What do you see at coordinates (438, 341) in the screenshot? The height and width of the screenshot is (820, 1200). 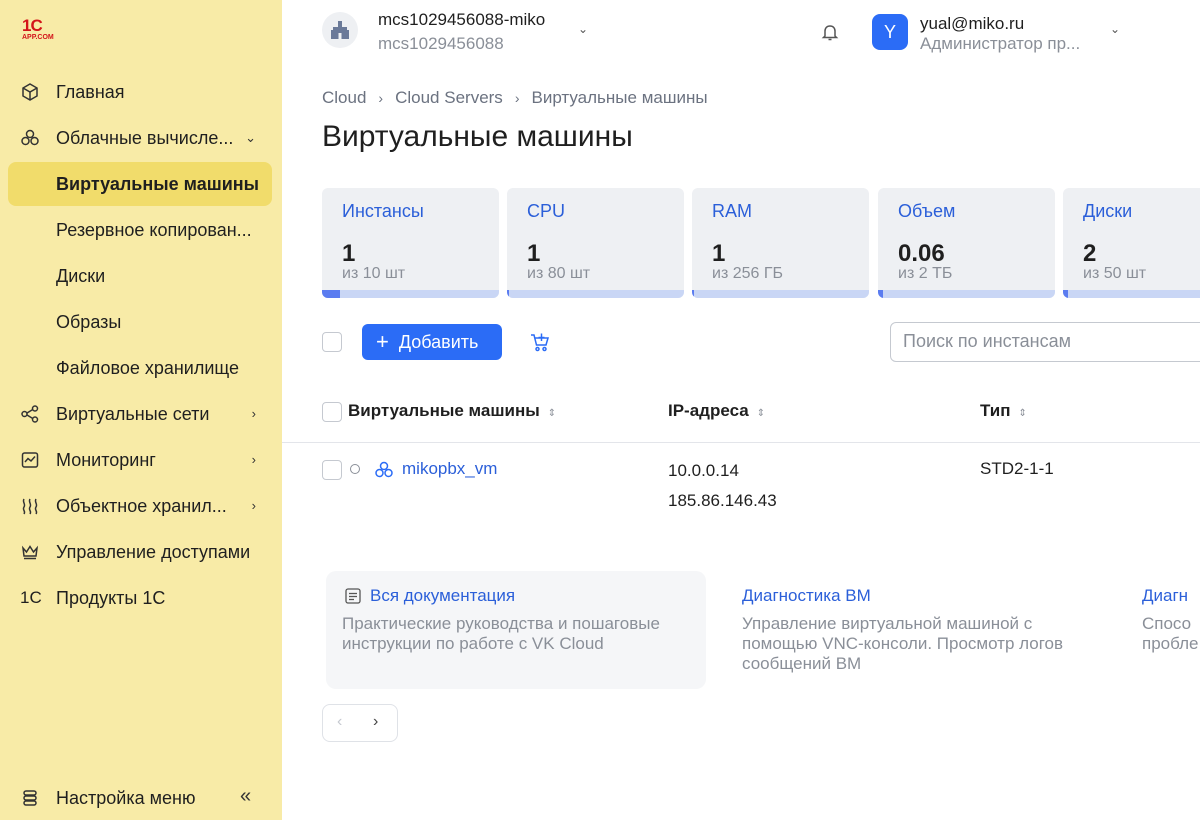 I see `add-button-label: Добавить` at bounding box center [438, 341].